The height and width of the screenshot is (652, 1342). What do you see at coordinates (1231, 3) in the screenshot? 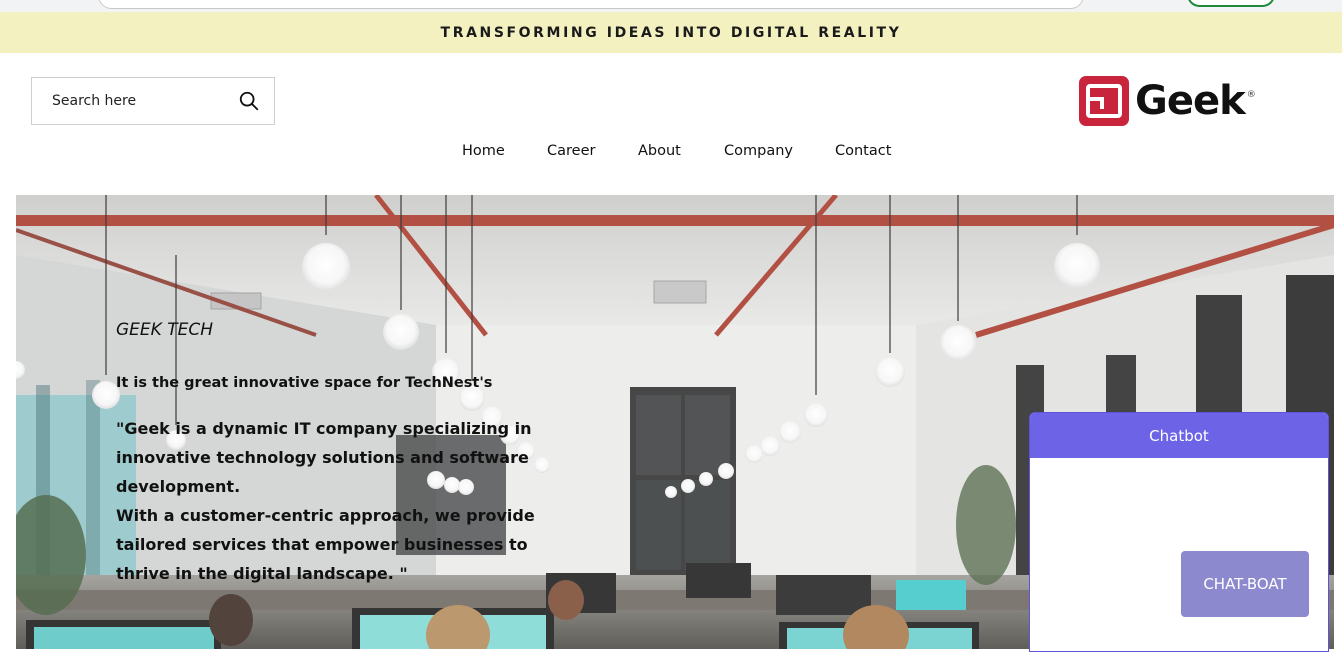
I see `browser-profile-button` at bounding box center [1231, 3].